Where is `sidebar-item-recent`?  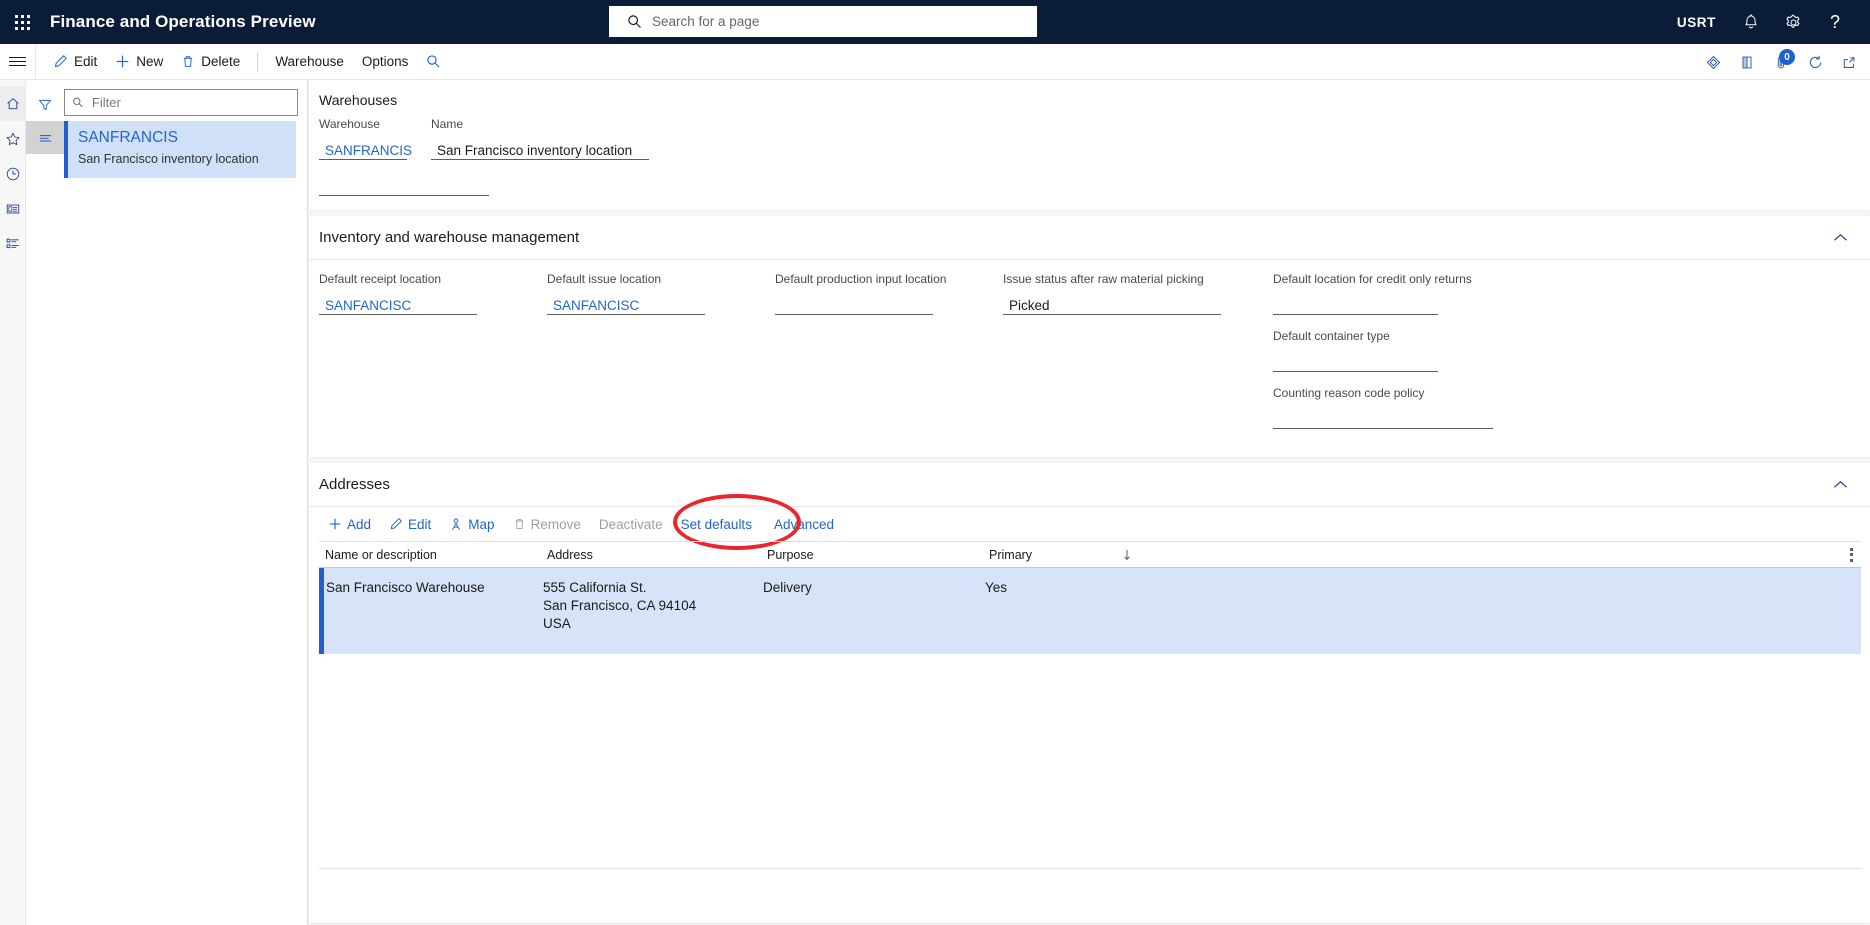
sidebar-item-recent is located at coordinates (12, 173).